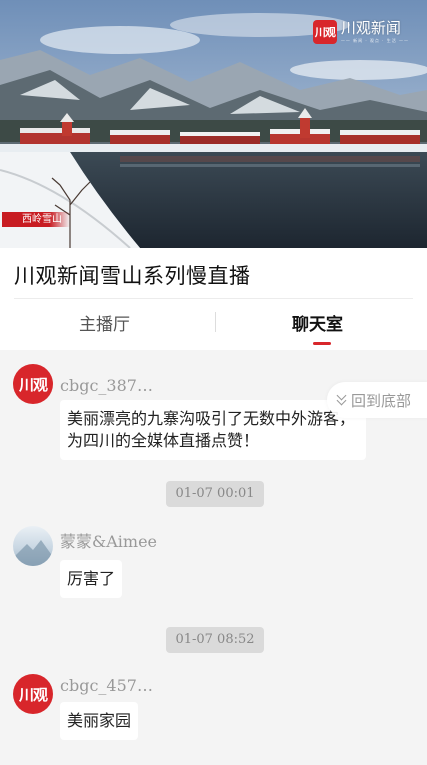  Describe the element at coordinates (109, 541) in the screenshot. I see `username: 蒙蒙&Aimee` at that location.